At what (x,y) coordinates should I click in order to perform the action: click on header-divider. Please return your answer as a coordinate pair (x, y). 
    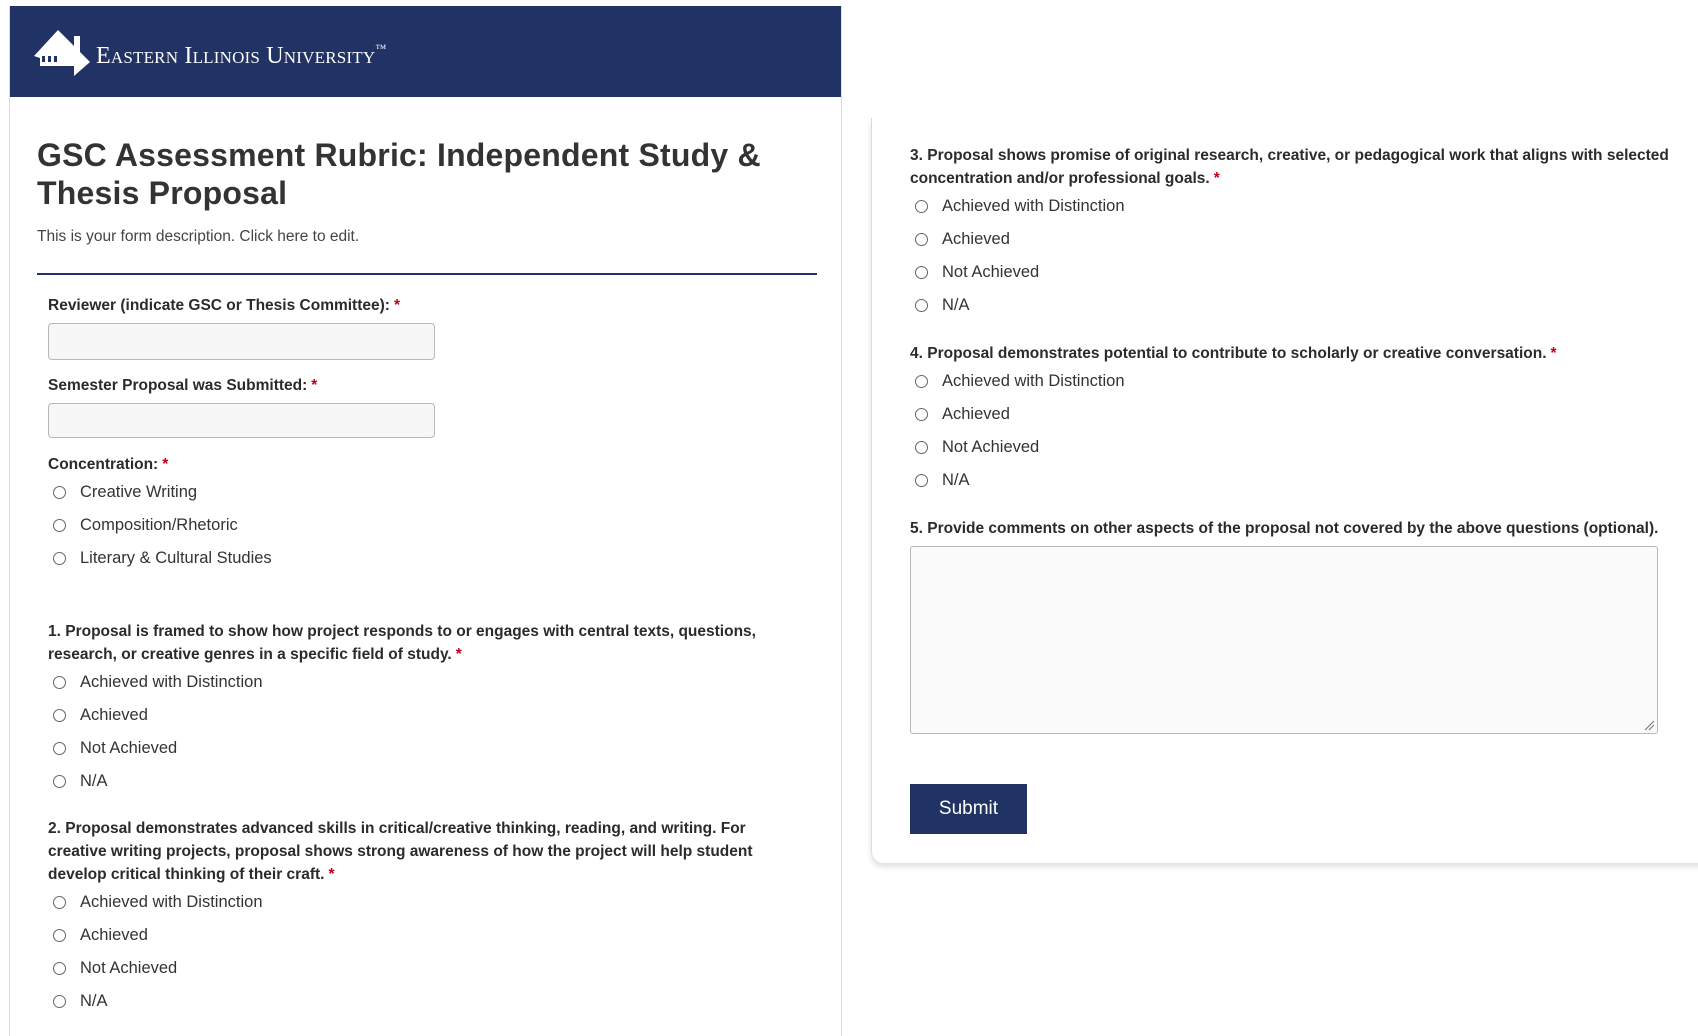
    Looking at the image, I should click on (427, 274).